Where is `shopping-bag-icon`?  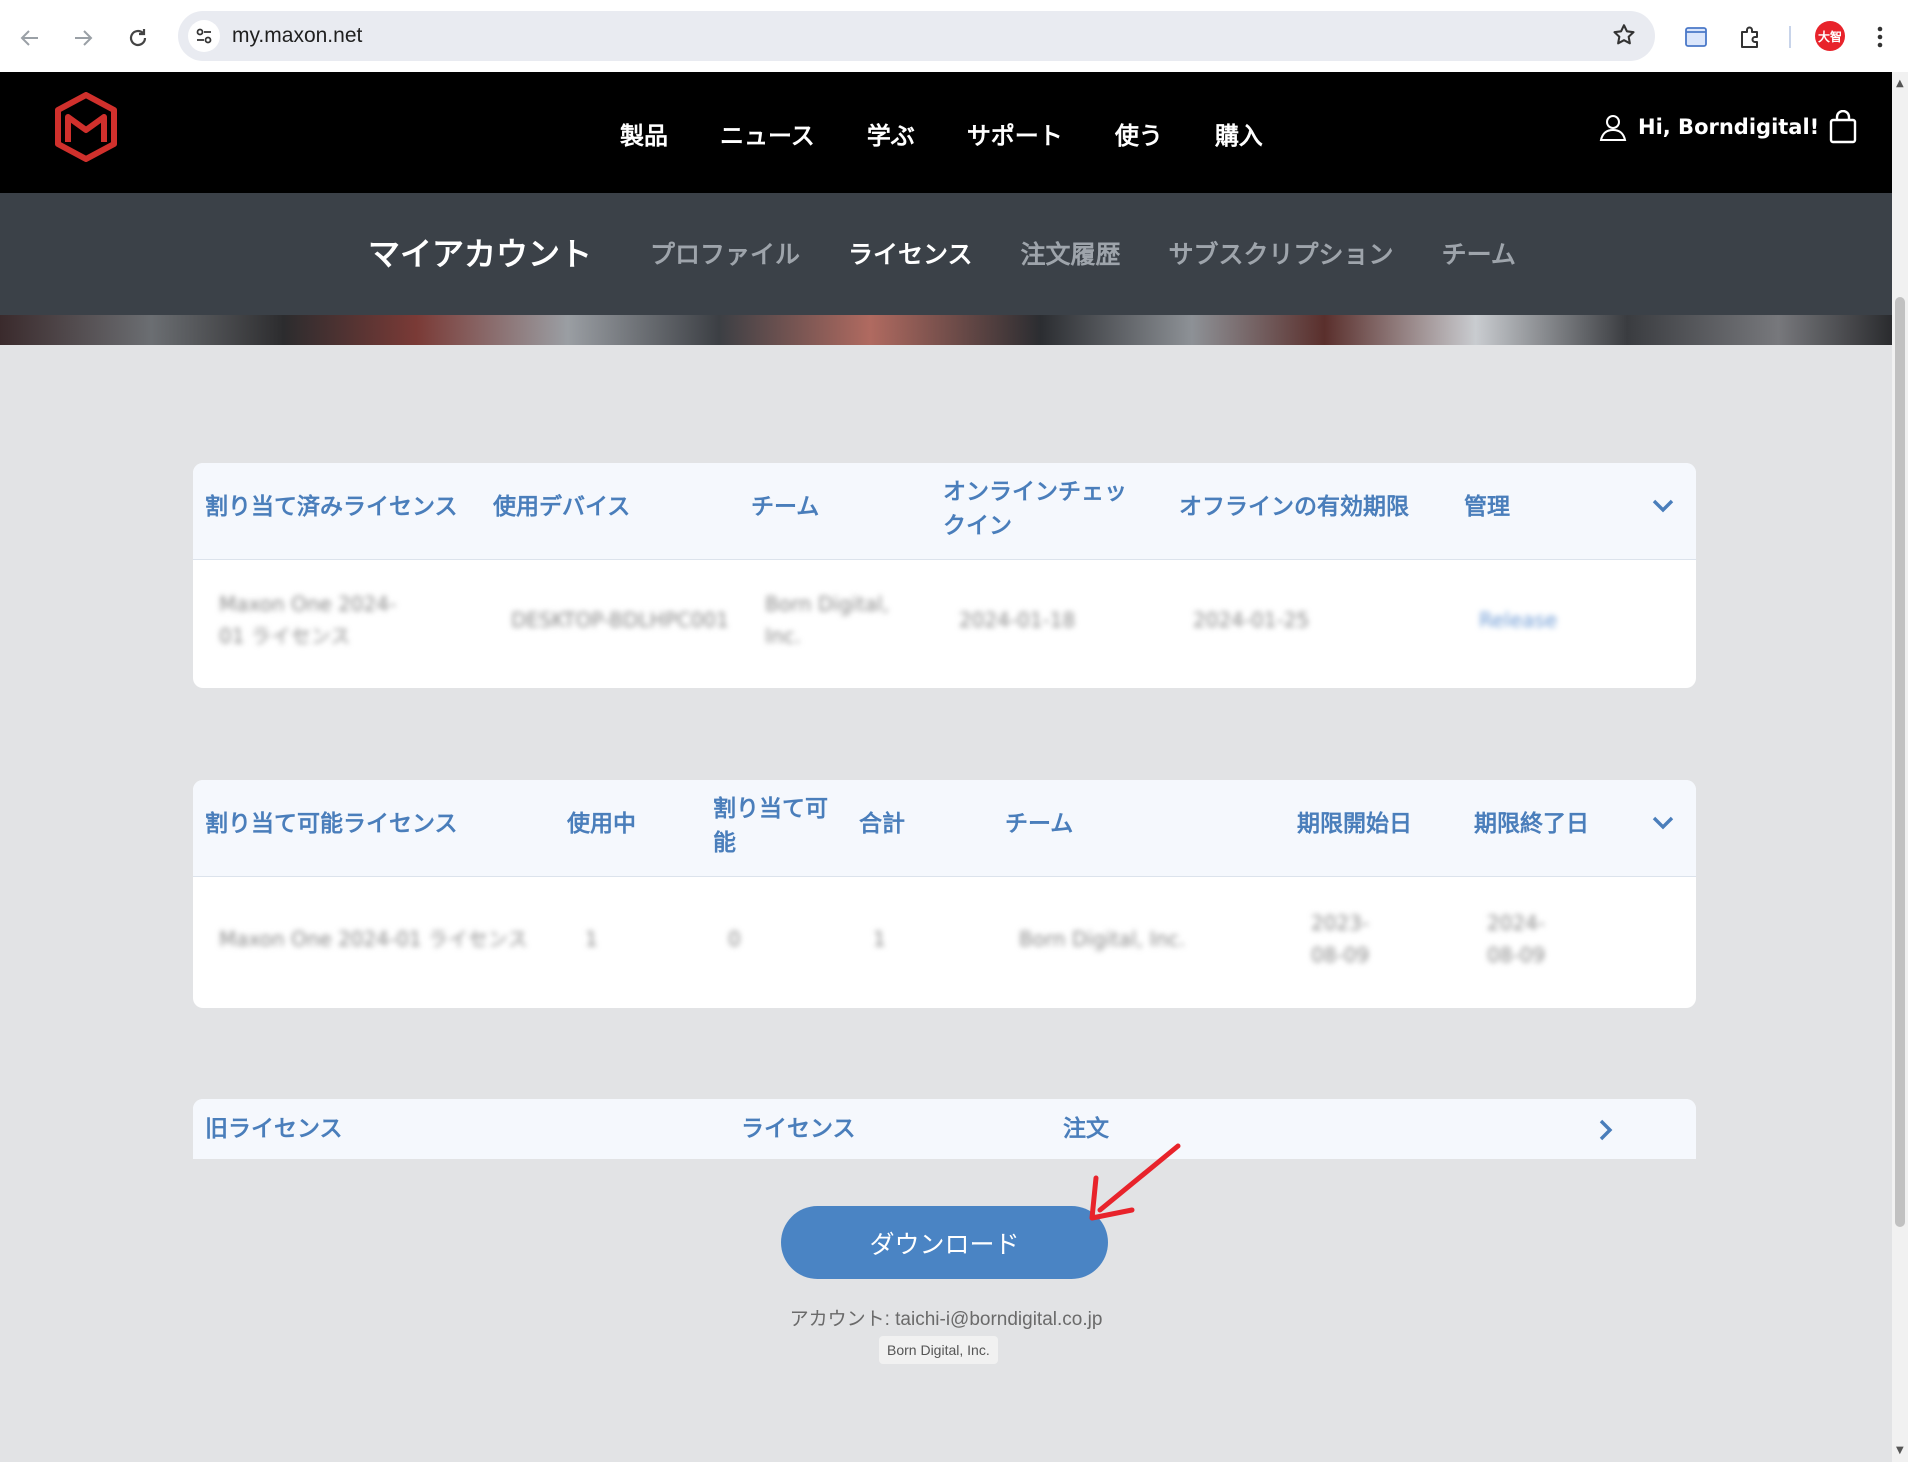
shopping-bag-icon is located at coordinates (1843, 126).